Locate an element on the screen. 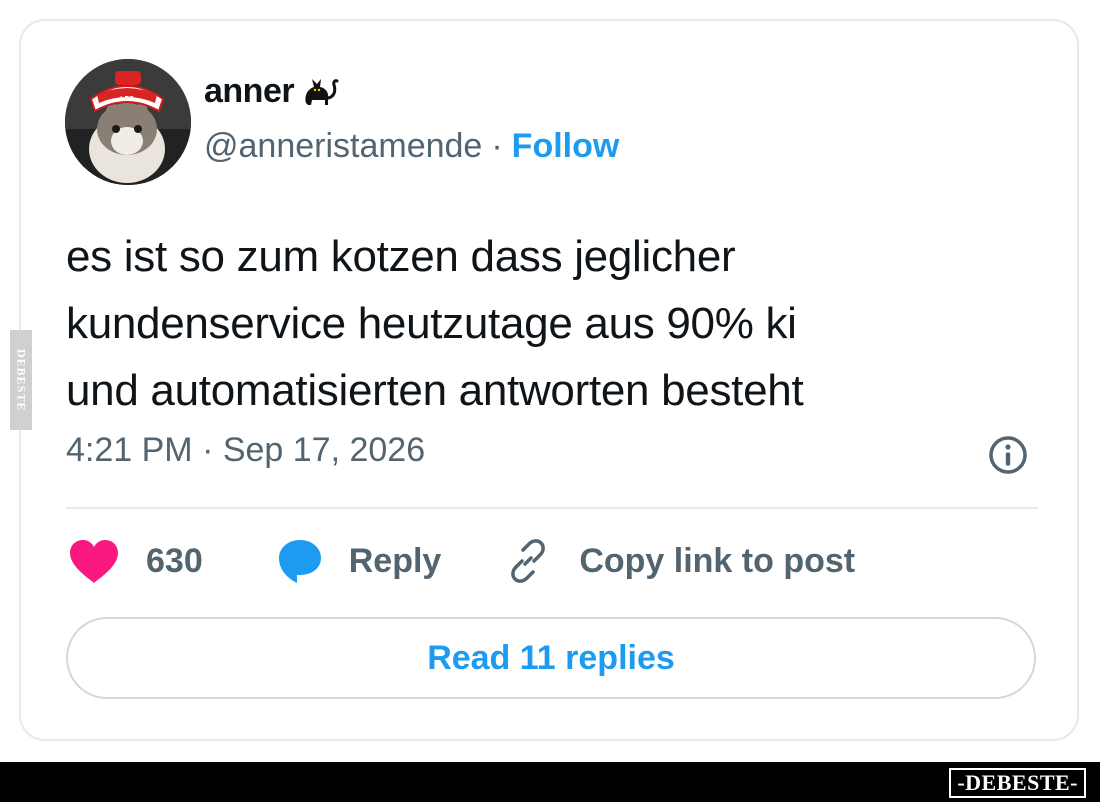  avatar: LFC is located at coordinates (128, 122).